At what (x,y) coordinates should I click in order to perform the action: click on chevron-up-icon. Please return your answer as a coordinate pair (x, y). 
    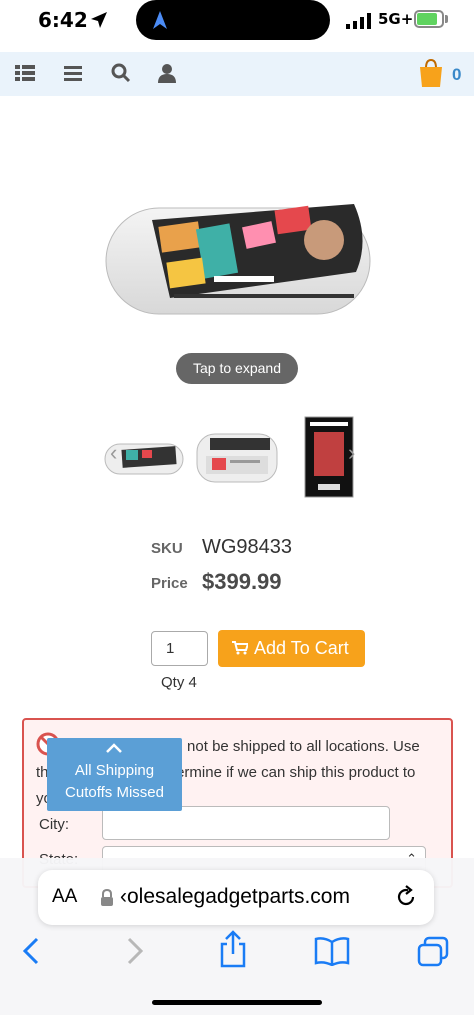
    Looking at the image, I should click on (114, 748).